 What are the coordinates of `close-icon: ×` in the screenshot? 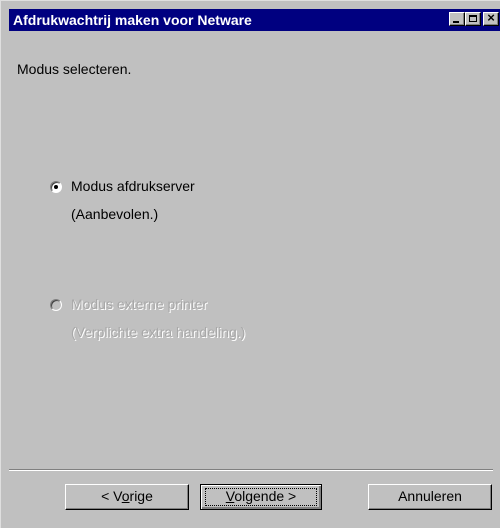 It's located at (491, 17).